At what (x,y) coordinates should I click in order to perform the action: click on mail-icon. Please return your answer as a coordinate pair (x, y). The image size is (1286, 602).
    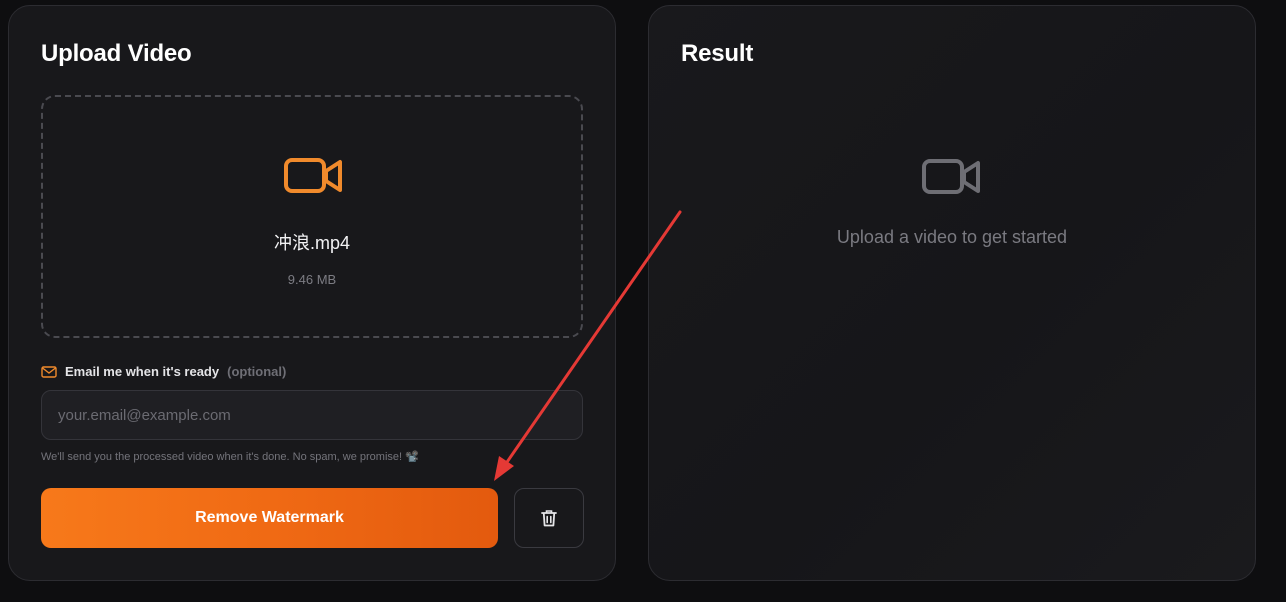
    Looking at the image, I should click on (49, 371).